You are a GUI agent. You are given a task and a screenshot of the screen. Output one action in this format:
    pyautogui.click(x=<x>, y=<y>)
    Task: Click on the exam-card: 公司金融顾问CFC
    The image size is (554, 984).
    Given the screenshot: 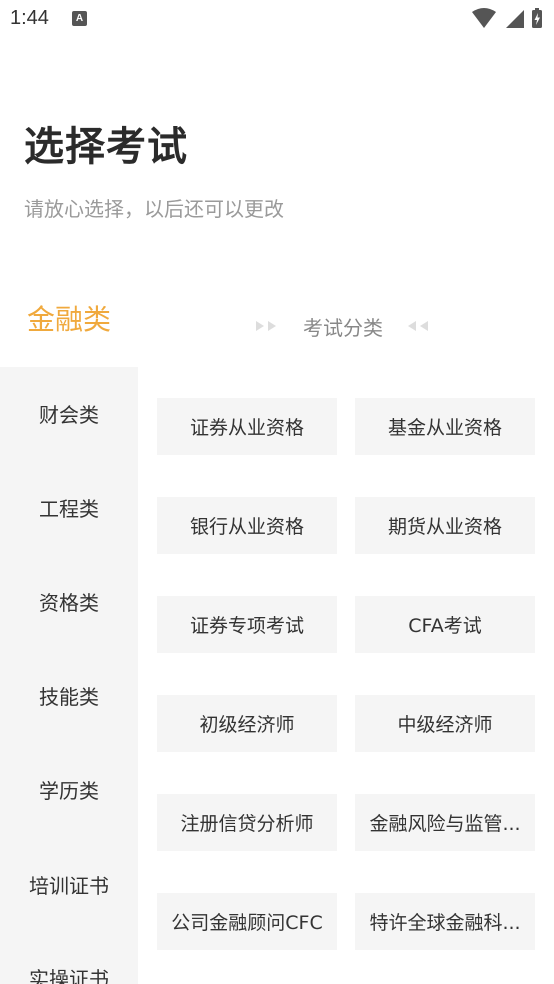 What is the action you would take?
    pyautogui.click(x=247, y=921)
    